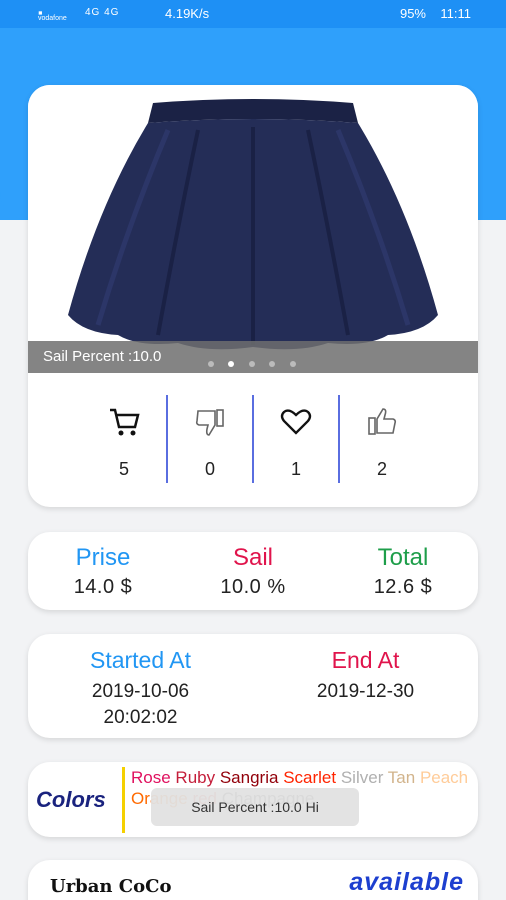 Image resolution: width=506 pixels, height=900 pixels. I want to click on sail-value: 10.0 %, so click(253, 587).